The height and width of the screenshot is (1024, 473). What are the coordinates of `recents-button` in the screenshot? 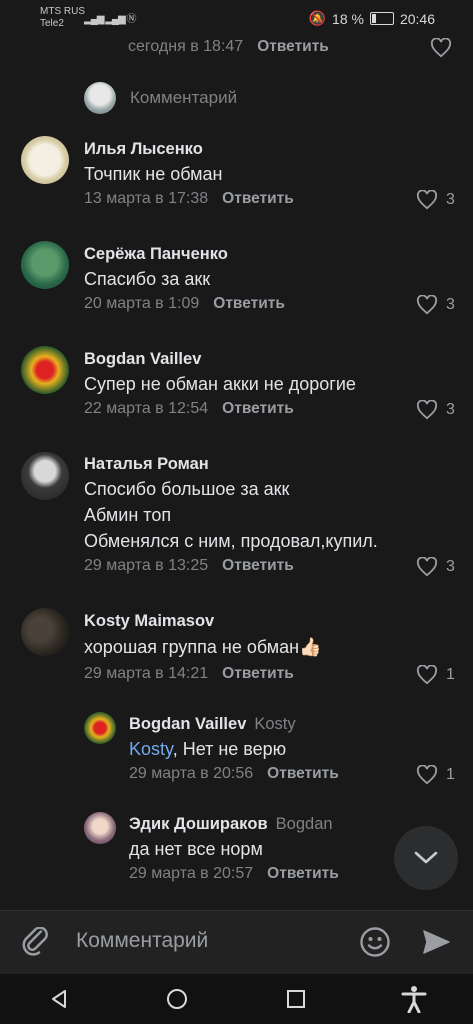 It's located at (296, 999).